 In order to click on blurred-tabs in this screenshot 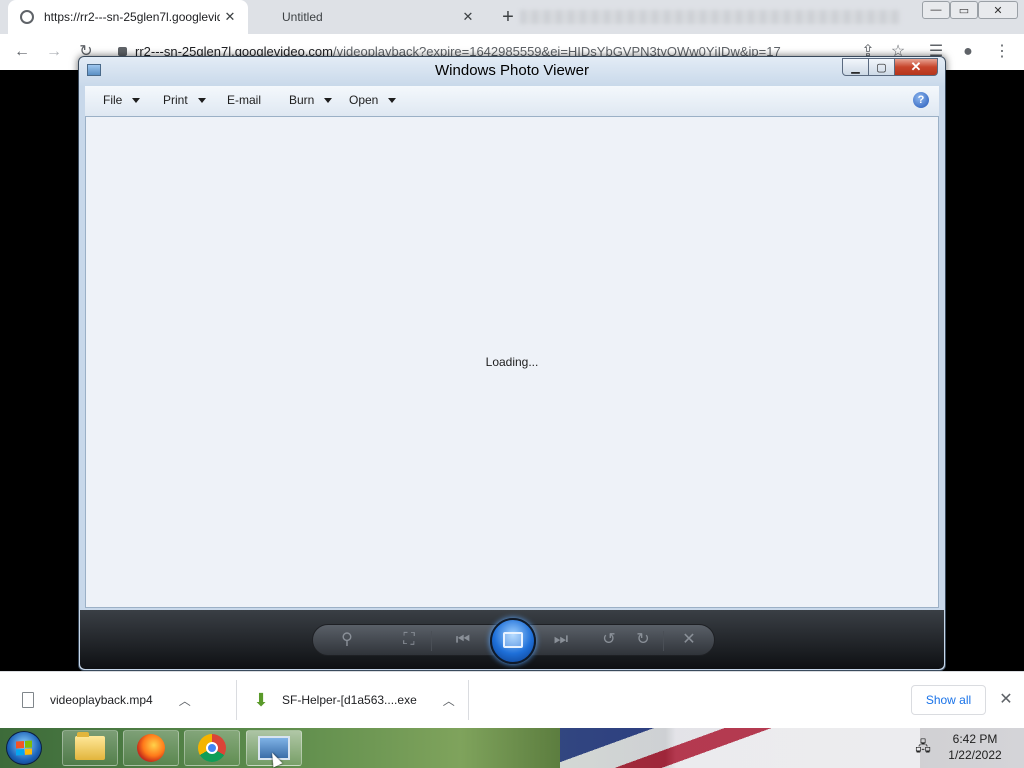, I will do `click(710, 17)`.